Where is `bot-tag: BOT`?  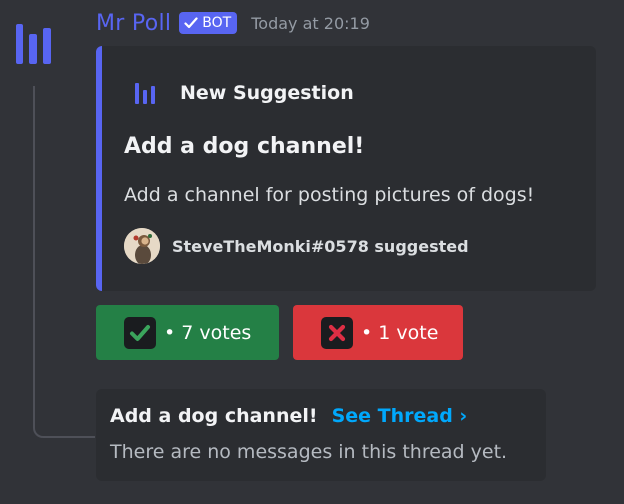 bot-tag: BOT is located at coordinates (208, 23).